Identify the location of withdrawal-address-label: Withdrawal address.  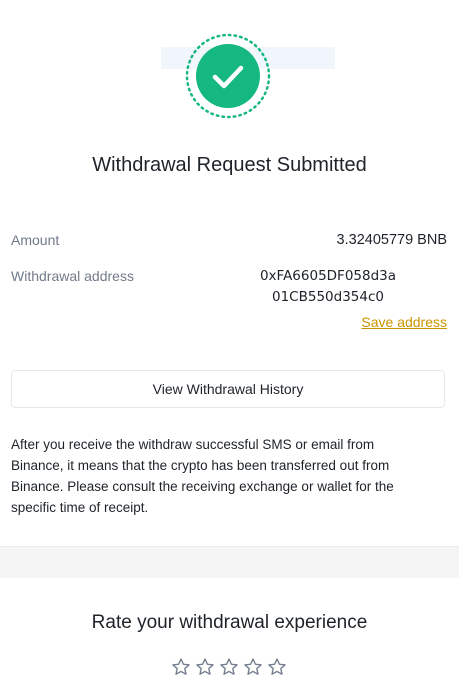
(72, 276).